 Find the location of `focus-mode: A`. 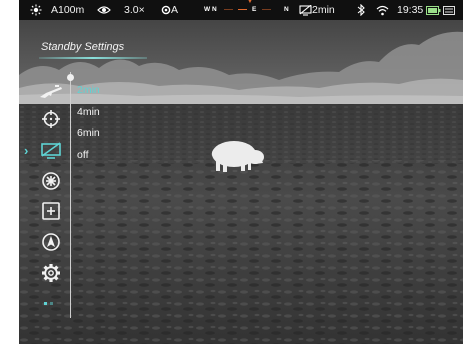

focus-mode: A is located at coordinates (175, 10).